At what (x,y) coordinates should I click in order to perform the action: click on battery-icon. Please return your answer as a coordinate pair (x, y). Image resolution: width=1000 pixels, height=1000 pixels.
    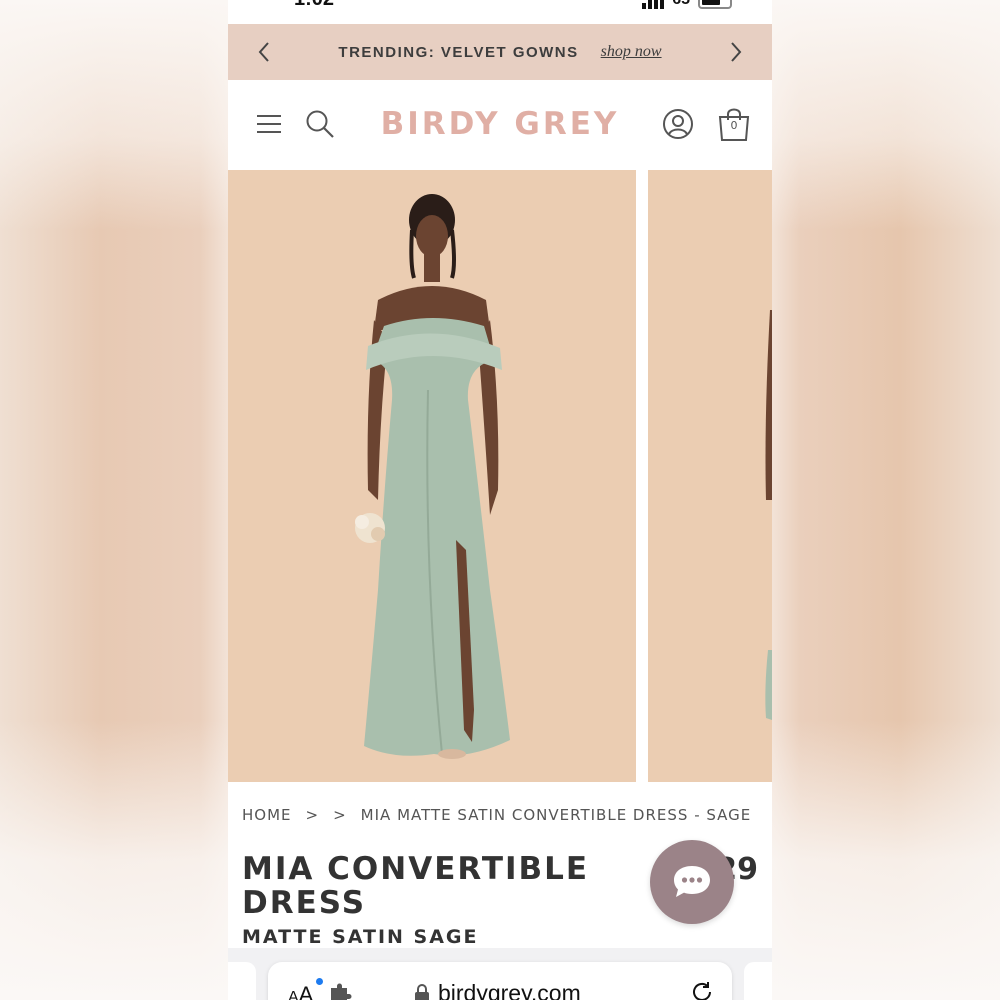
    Looking at the image, I should click on (715, 4).